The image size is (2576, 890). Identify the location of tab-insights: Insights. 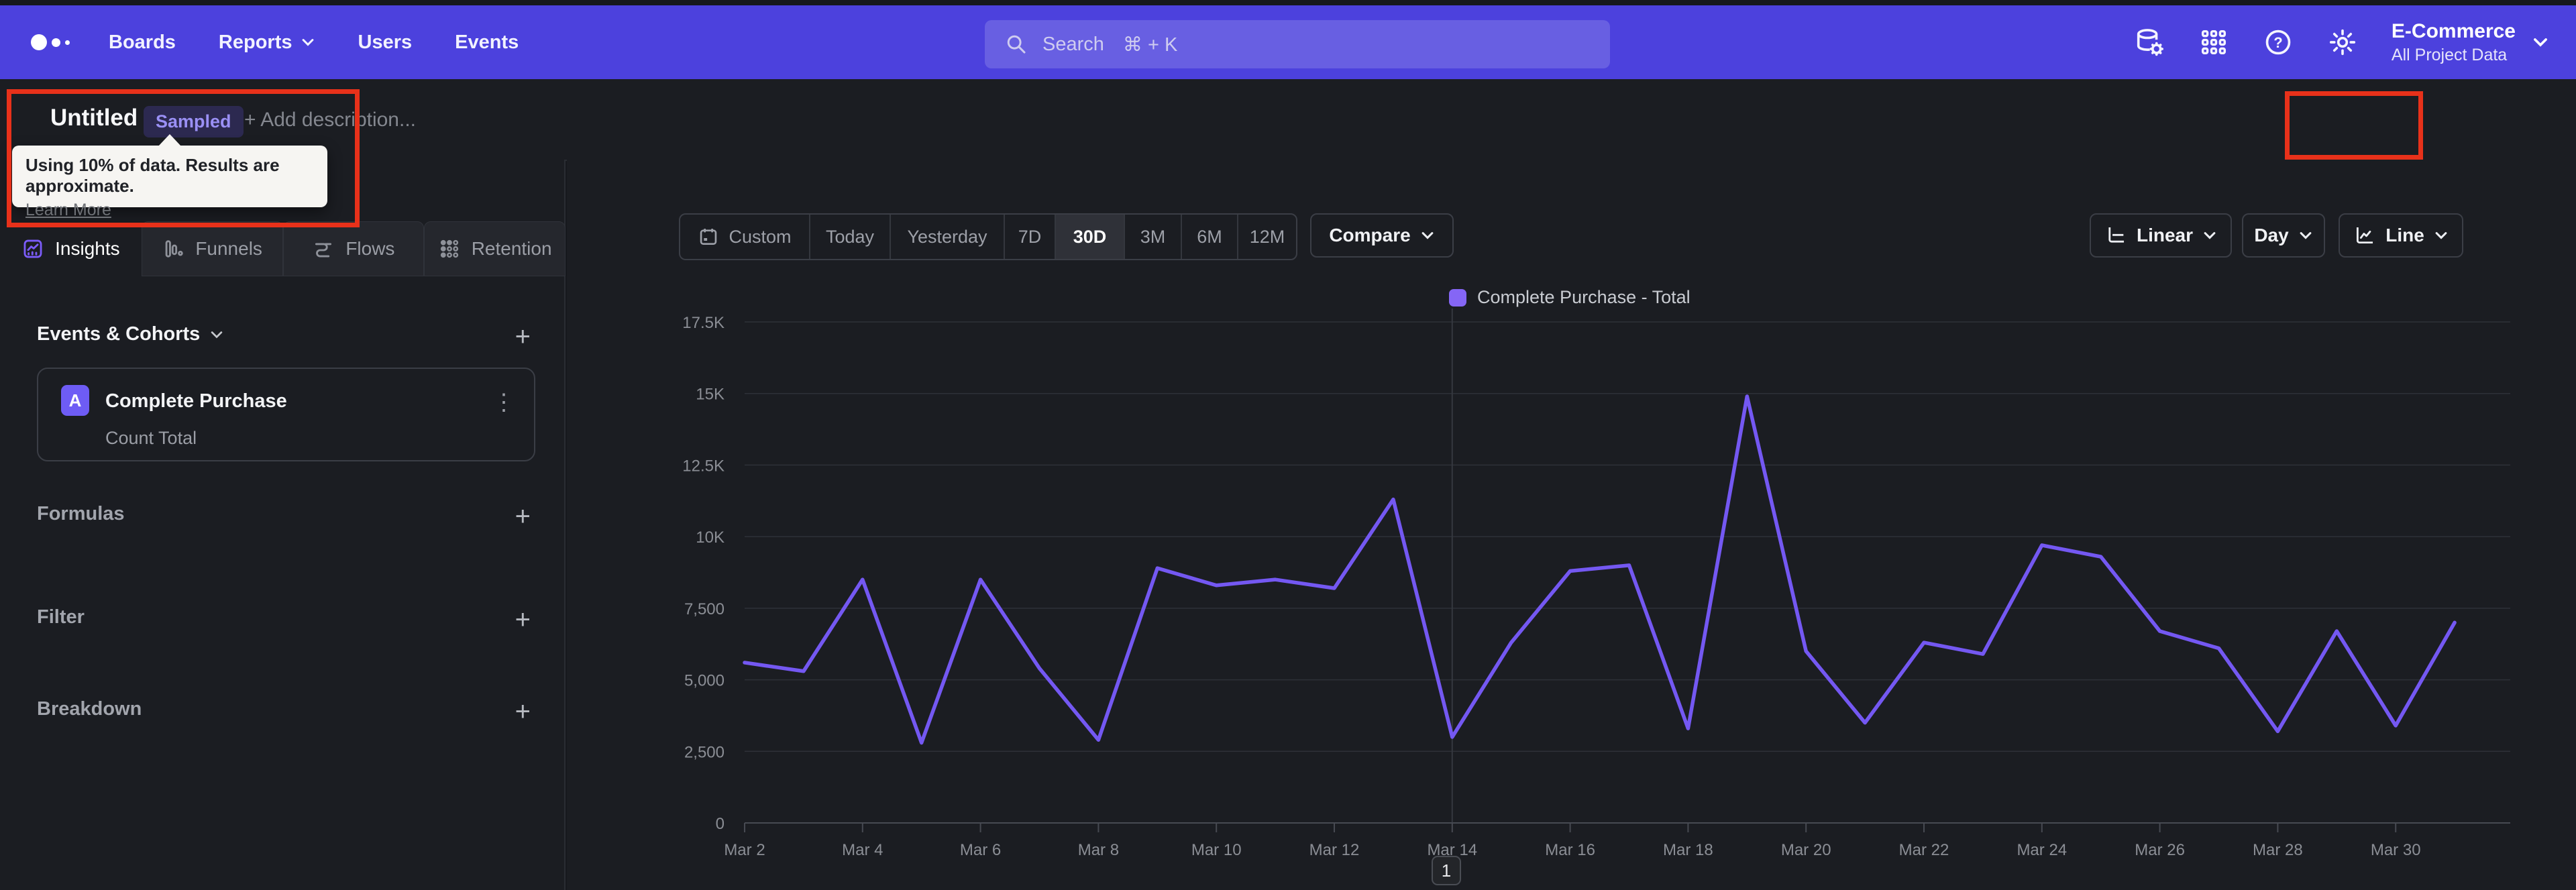
(71, 248).